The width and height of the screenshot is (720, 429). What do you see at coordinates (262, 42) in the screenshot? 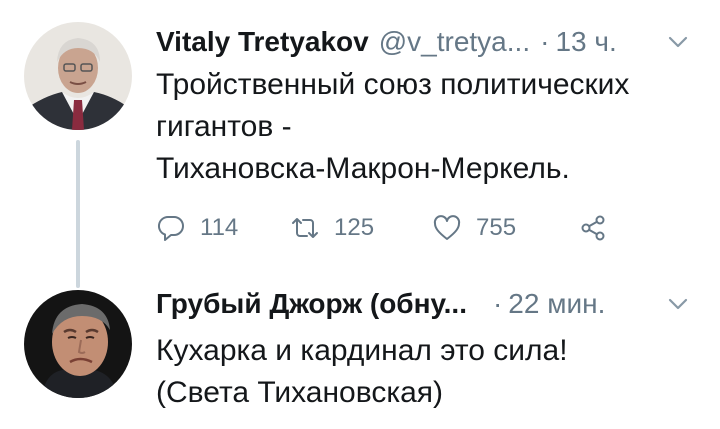
I see `author-name: Vitaly Tretyakov` at bounding box center [262, 42].